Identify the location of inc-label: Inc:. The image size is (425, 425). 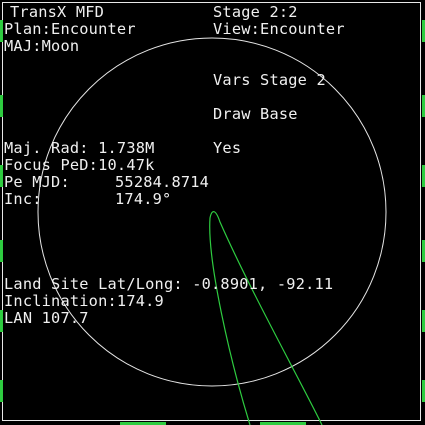
(23, 199).